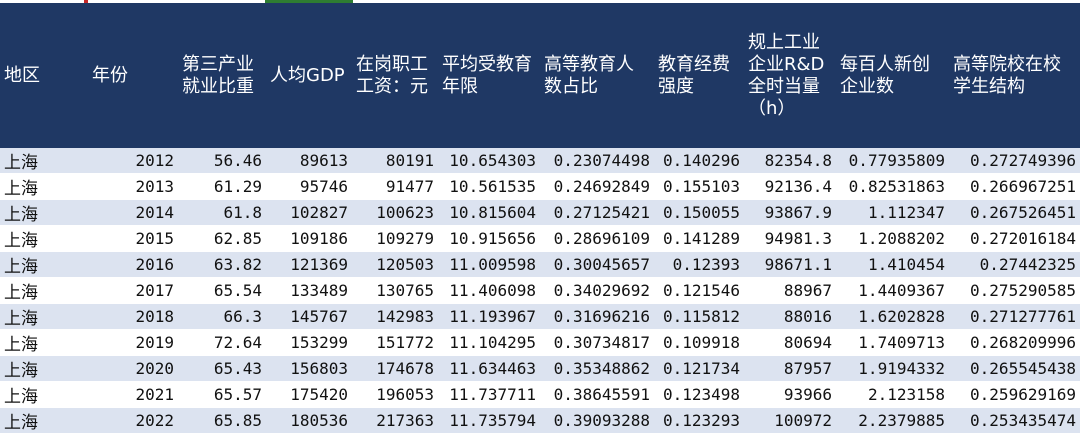 The height and width of the screenshot is (434, 1080). Describe the element at coordinates (892, 75) in the screenshot. I see `header-cell-new-firms: 每百人新创企业数` at that location.